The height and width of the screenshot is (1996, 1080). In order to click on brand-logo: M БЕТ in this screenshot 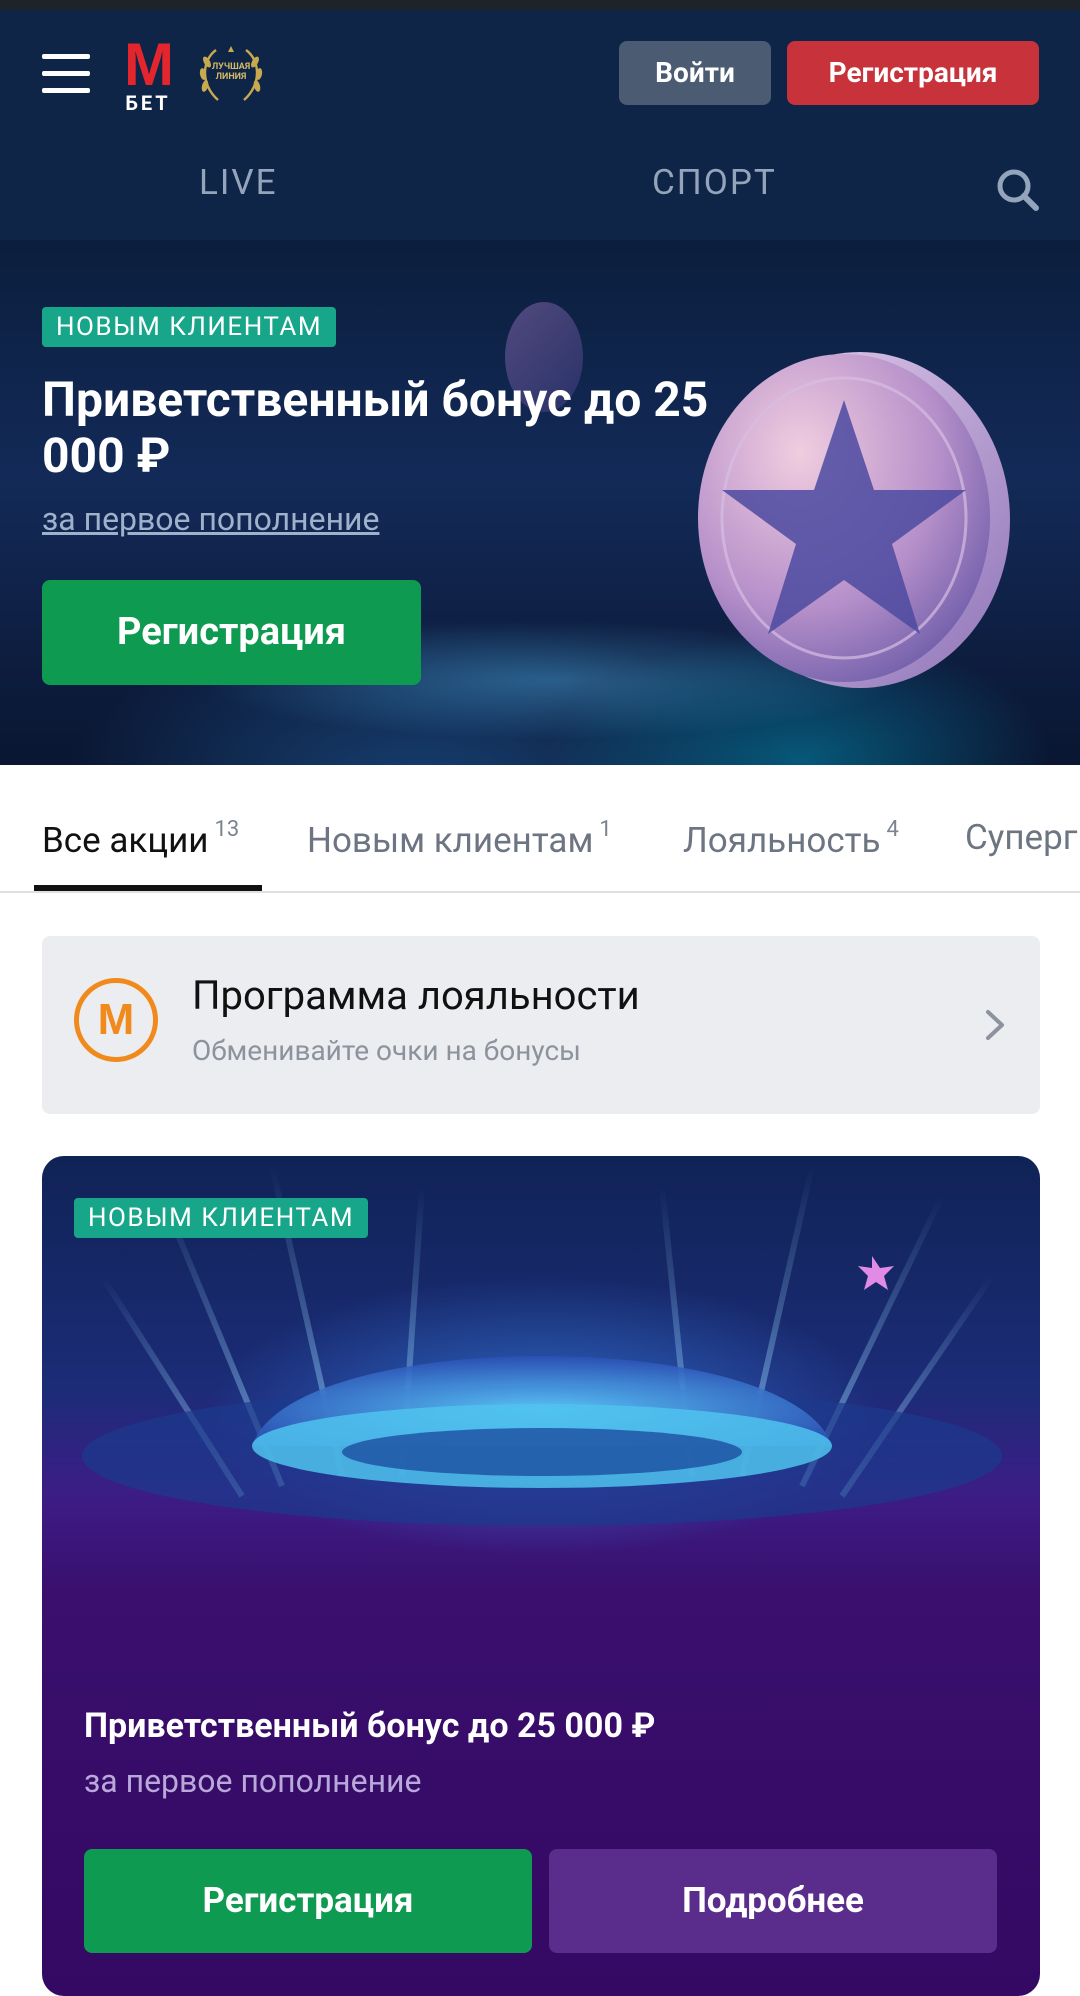, I will do `click(148, 73)`.